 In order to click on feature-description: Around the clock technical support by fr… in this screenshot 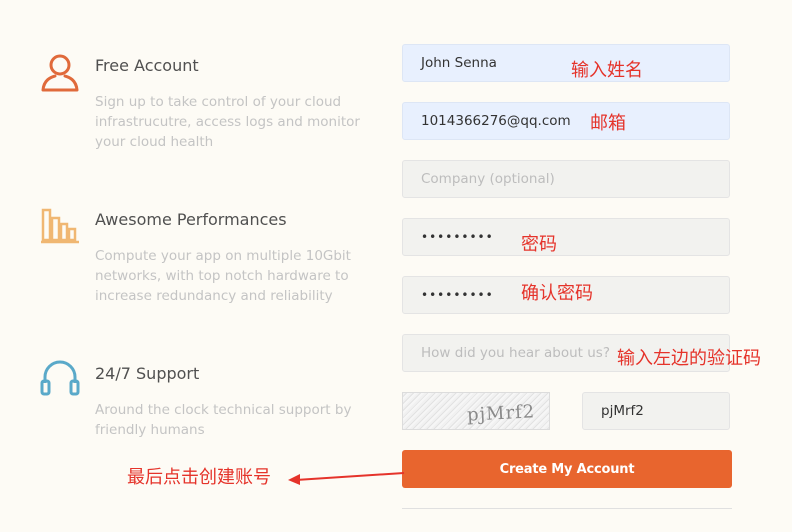, I will do `click(223, 420)`.